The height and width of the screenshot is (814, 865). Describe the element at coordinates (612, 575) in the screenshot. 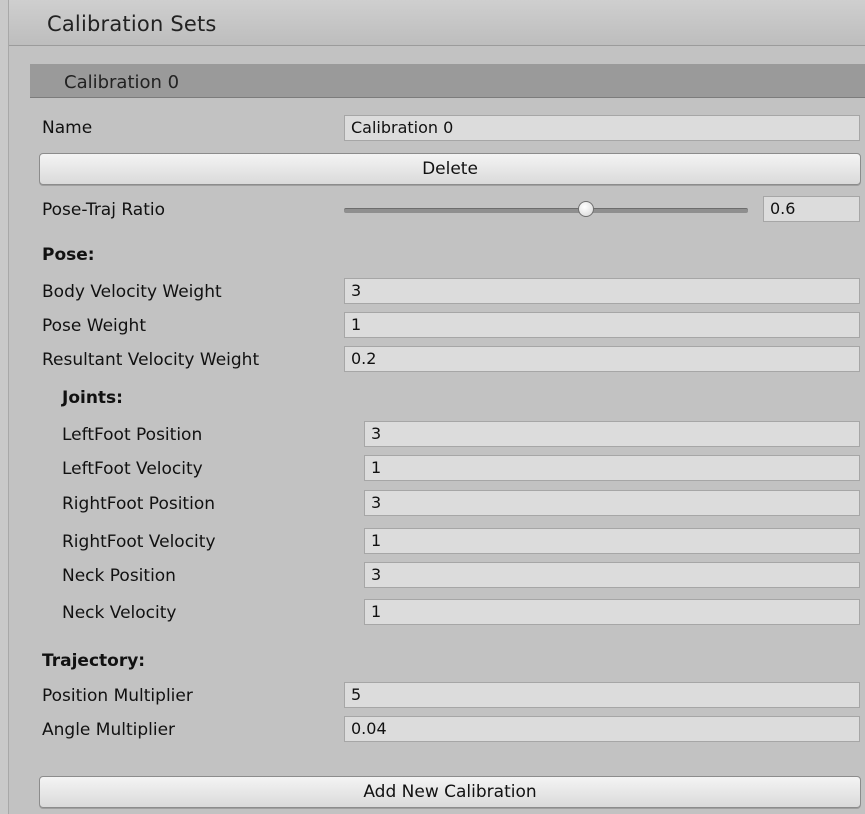

I see `neck-position-field: 3` at that location.